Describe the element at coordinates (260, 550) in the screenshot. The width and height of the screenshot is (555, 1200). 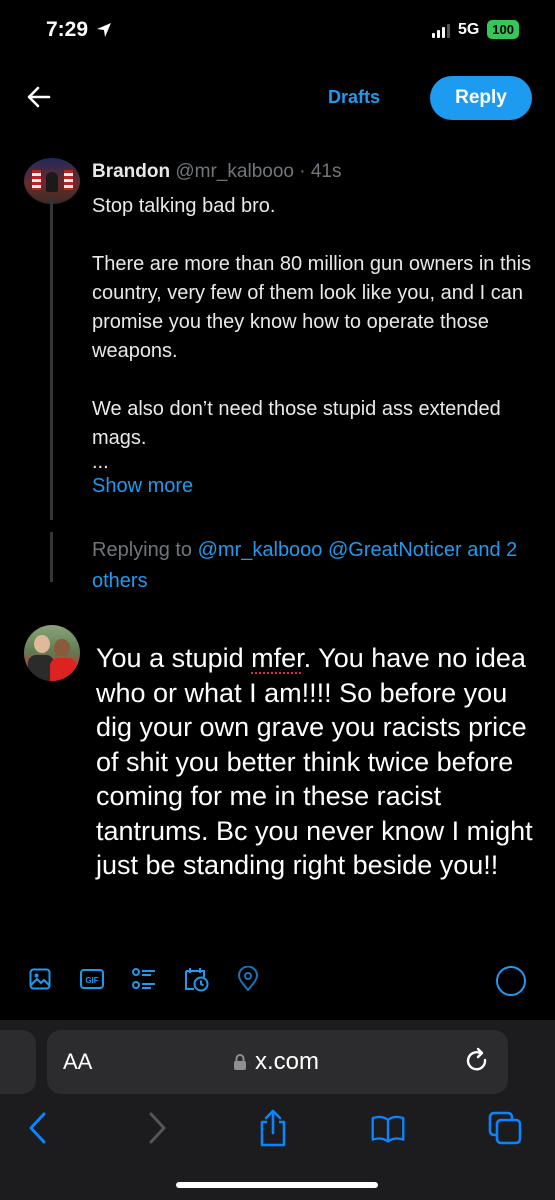
I see `mention-link: @mr_kalbooo` at that location.